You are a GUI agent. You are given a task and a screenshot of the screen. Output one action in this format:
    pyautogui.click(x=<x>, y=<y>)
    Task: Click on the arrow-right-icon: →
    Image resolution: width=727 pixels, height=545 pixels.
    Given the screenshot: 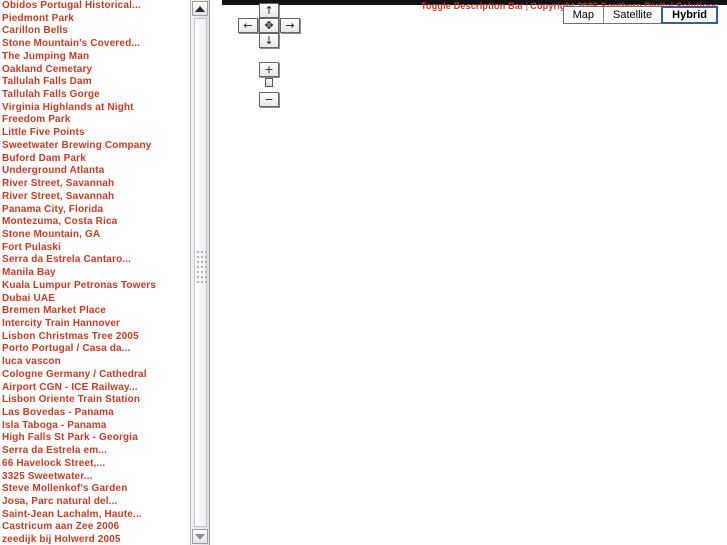 What is the action you would take?
    pyautogui.click(x=290, y=25)
    